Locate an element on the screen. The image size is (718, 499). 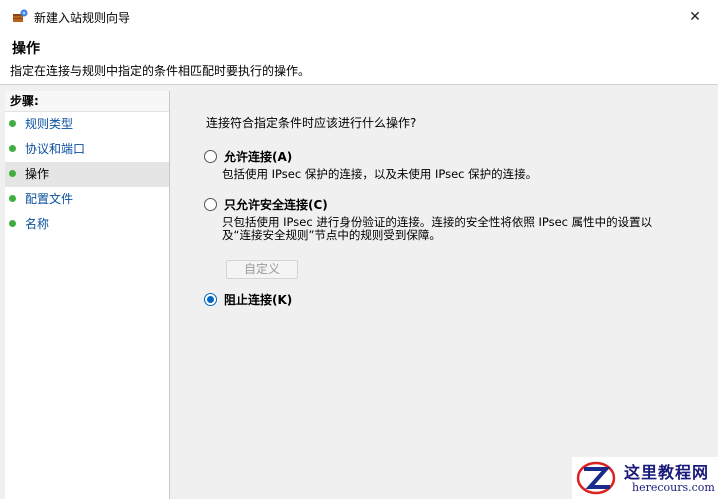
step-label: 配置文件 is located at coordinates (49, 199).